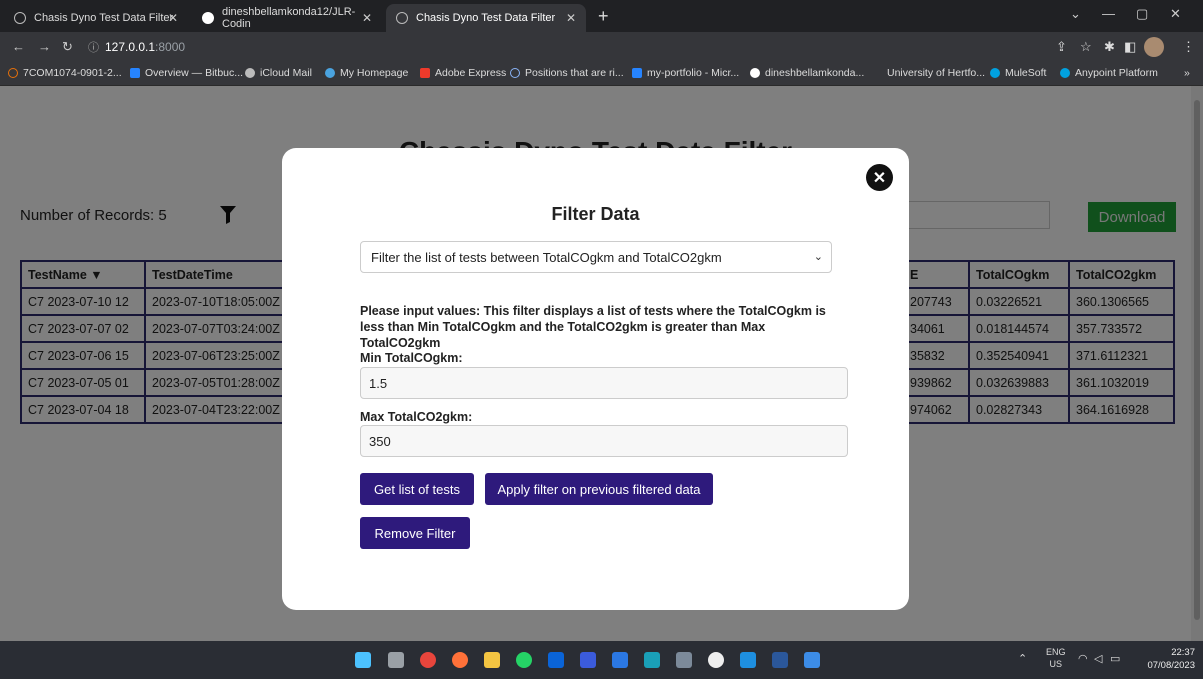 The image size is (1203, 679). Describe the element at coordinates (1188, 47) in the screenshot. I see `menu-kebab-icon: ⋮` at that location.